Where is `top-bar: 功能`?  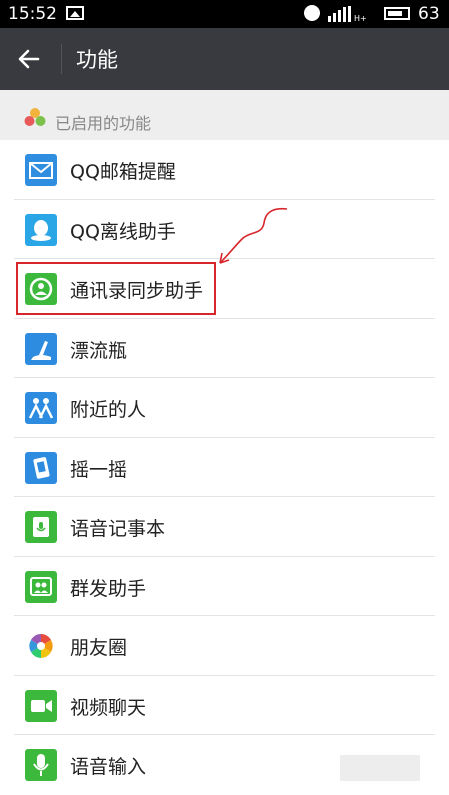 top-bar: 功能 is located at coordinates (224, 59).